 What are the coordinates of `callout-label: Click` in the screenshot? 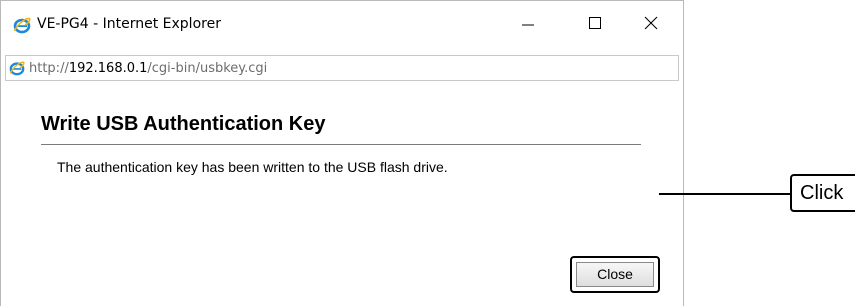 It's located at (822, 193).